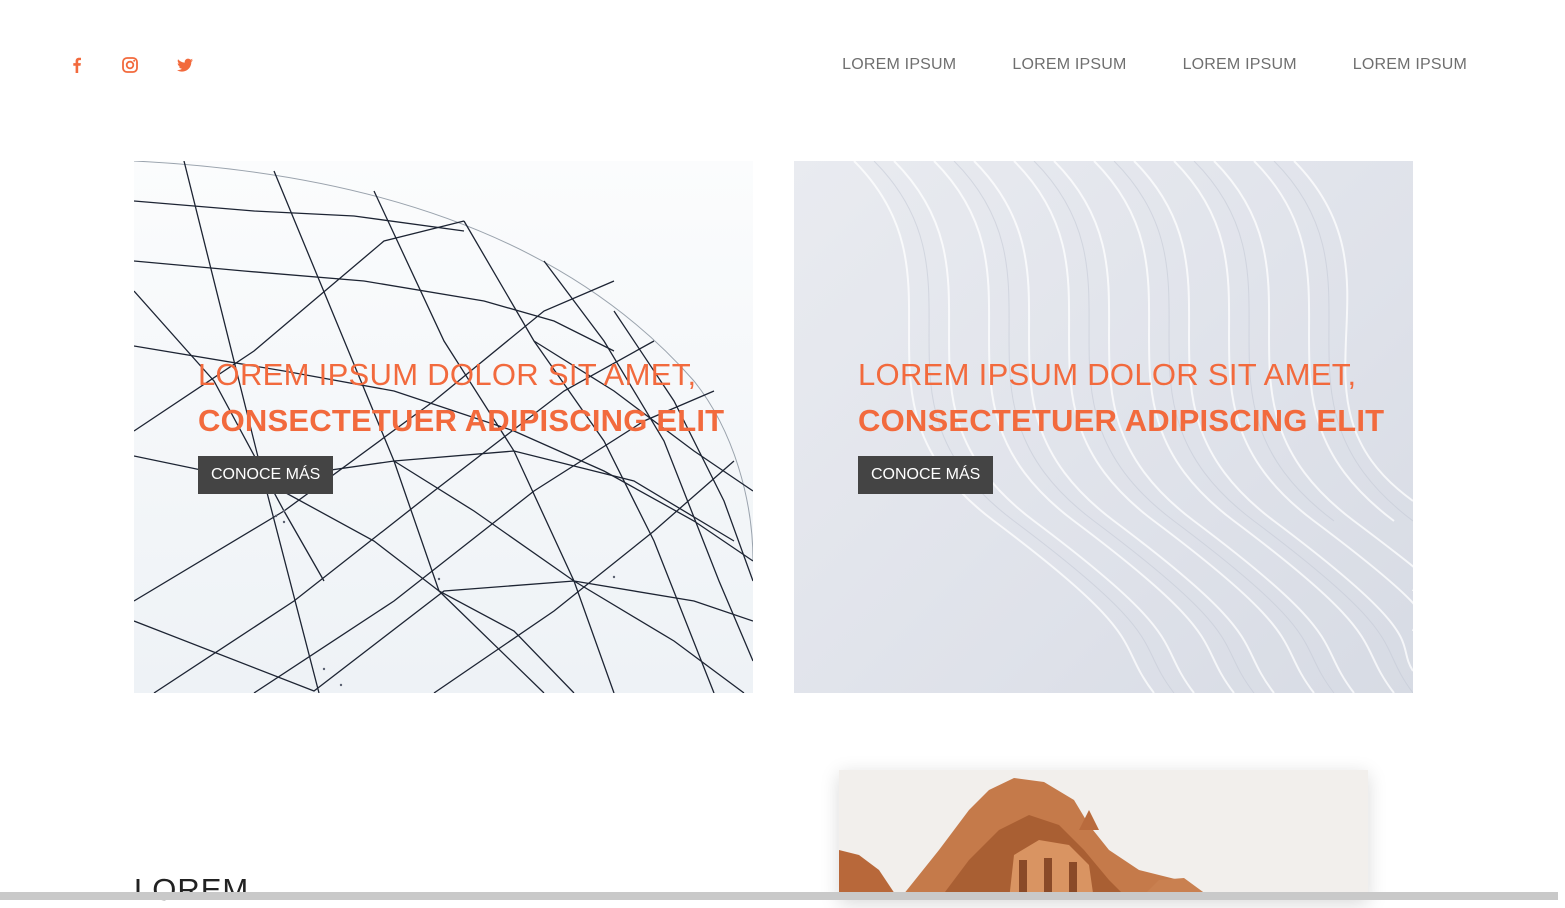 The width and height of the screenshot is (1565, 908). What do you see at coordinates (899, 65) in the screenshot?
I see `nav-item-1: LOREM IPSUM` at bounding box center [899, 65].